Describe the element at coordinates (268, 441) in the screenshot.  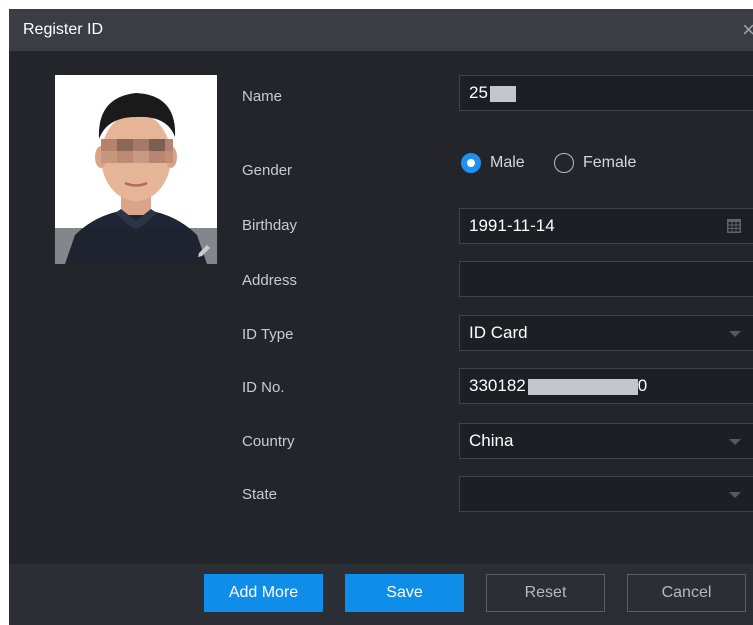
I see `country-label: Country` at that location.